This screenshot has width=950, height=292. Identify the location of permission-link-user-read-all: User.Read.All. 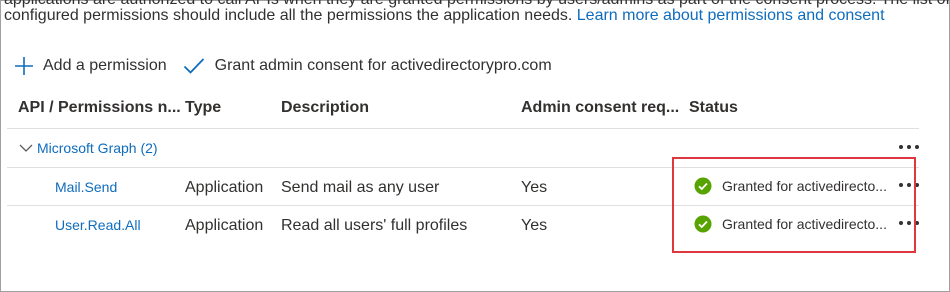
(98, 225).